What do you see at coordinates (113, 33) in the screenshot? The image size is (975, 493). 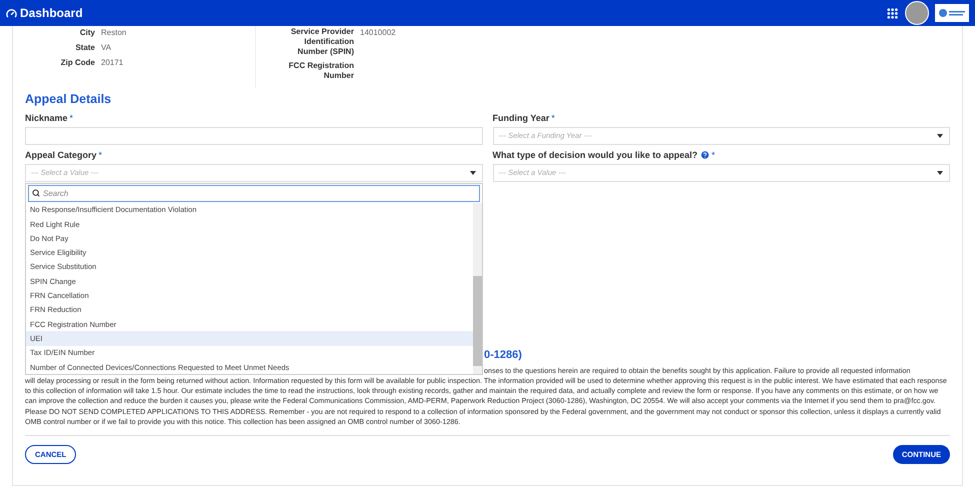 I see `summary-value: Reston` at bounding box center [113, 33].